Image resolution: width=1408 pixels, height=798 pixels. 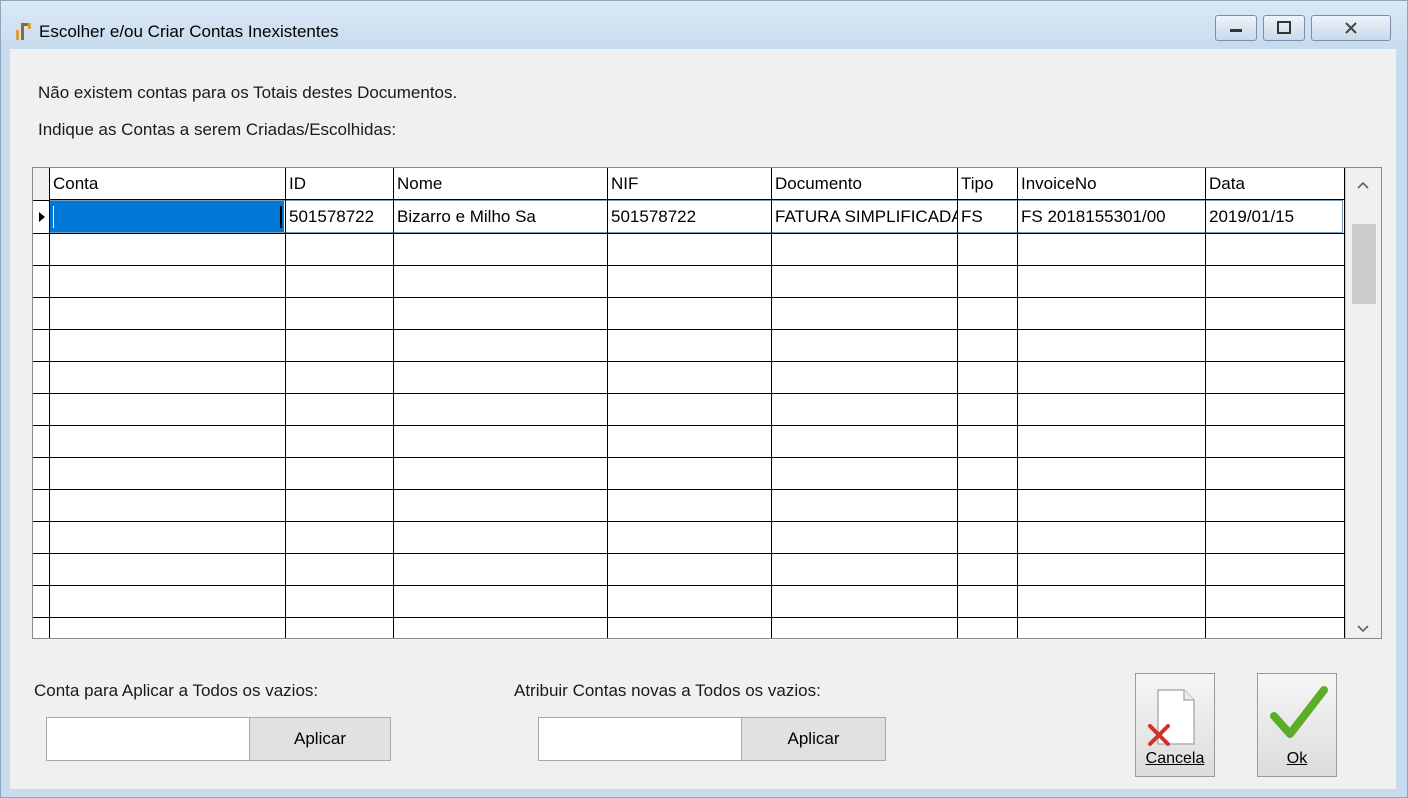 What do you see at coordinates (987, 184) in the screenshot?
I see `column-header-tipo: Tipo` at bounding box center [987, 184].